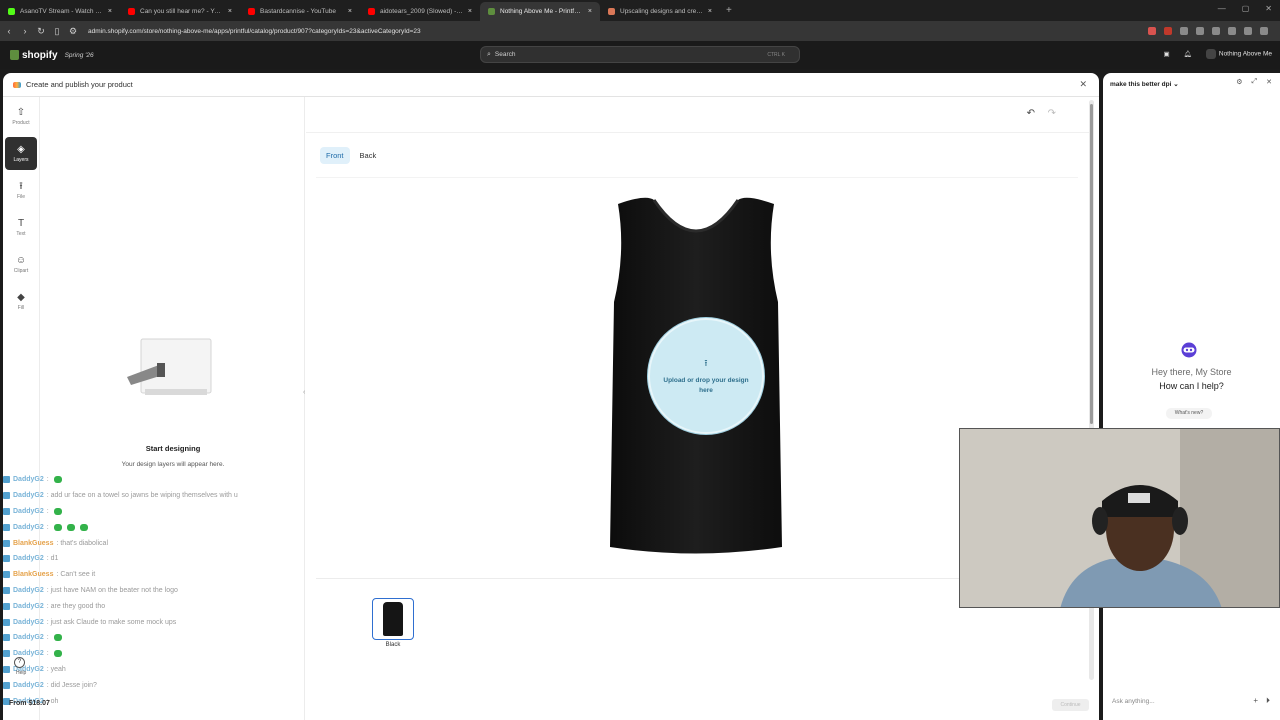 This screenshot has height=720, width=1280. Describe the element at coordinates (1070, 705) in the screenshot. I see `continue-button: Continue` at that location.